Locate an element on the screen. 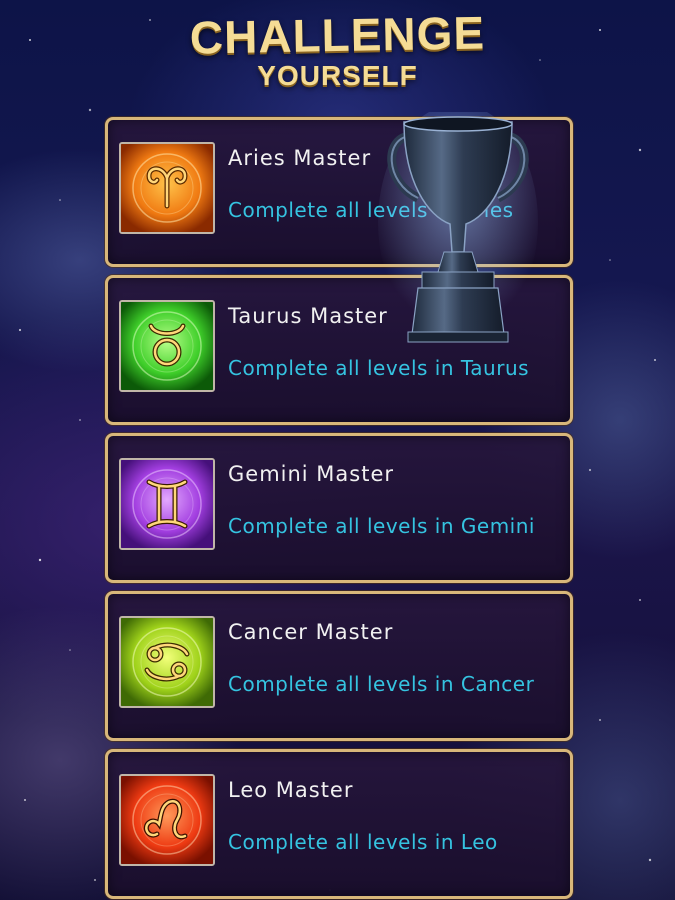  gemini-icon is located at coordinates (167, 504).